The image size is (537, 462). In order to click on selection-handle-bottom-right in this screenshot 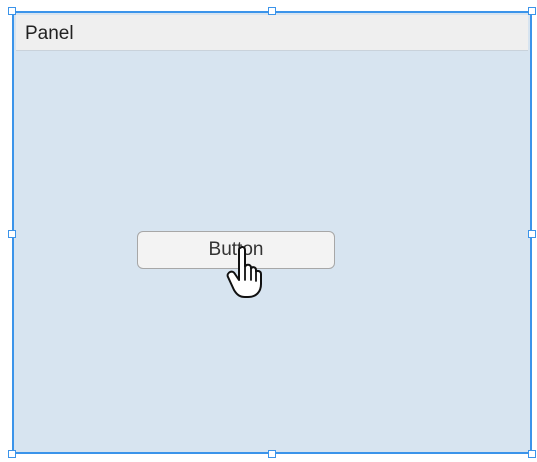, I will do `click(532, 454)`.